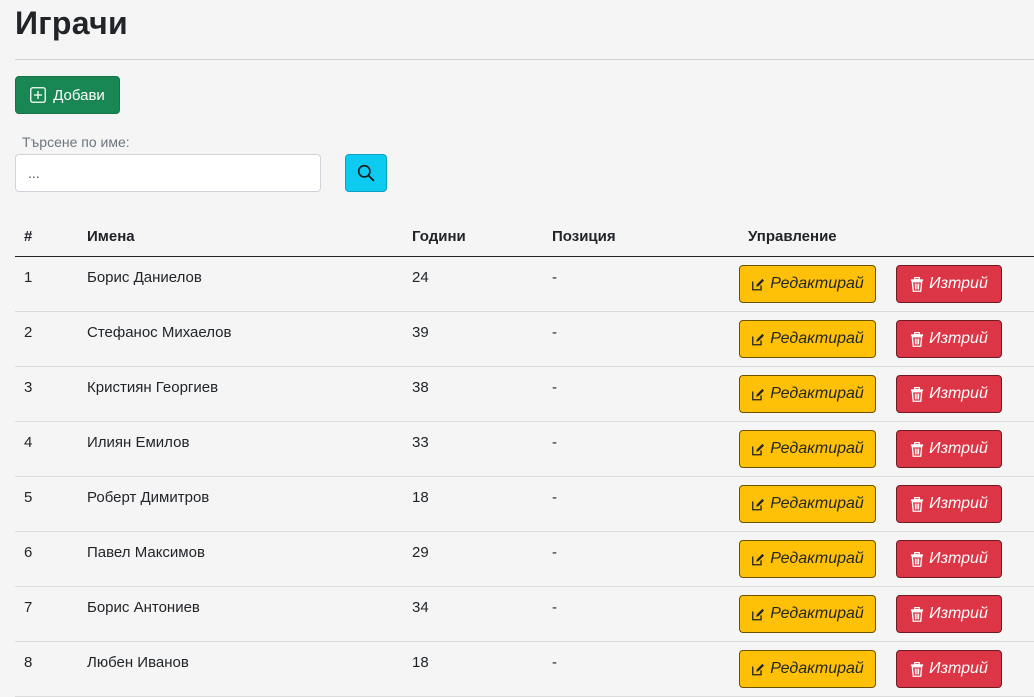 This screenshot has height=697, width=1034. What do you see at coordinates (524, 284) in the screenshot?
I see `table-row: 1 Борис Даниелов 24 - Редактирай` at bounding box center [524, 284].